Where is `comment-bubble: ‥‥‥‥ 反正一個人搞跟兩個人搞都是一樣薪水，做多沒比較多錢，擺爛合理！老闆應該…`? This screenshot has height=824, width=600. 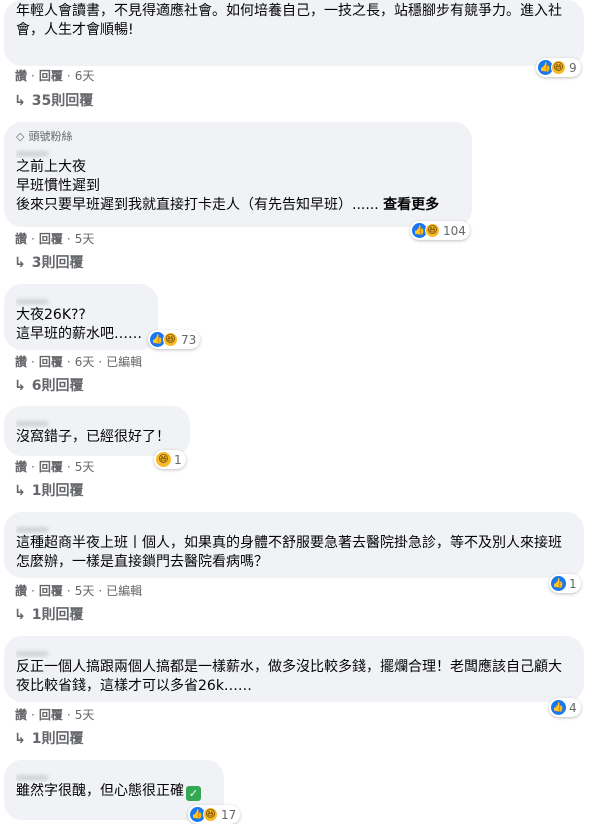 comment-bubble: ‥‥‥‥ 反正一個人搞跟兩個人搞都是一樣薪水，做多沒比較多錢，擺爛合理！老闆應該… is located at coordinates (294, 669).